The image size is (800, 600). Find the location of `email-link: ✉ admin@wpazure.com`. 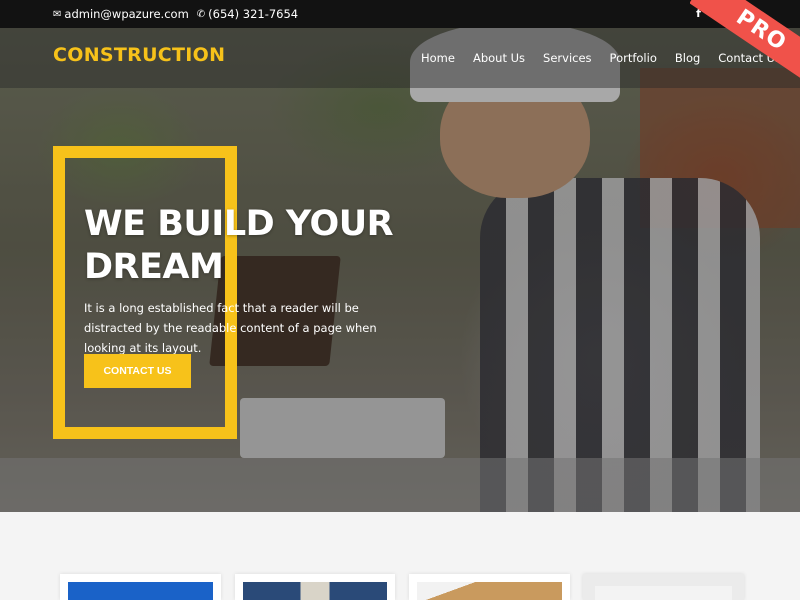

email-link: ✉ admin@wpazure.com is located at coordinates (121, 14).